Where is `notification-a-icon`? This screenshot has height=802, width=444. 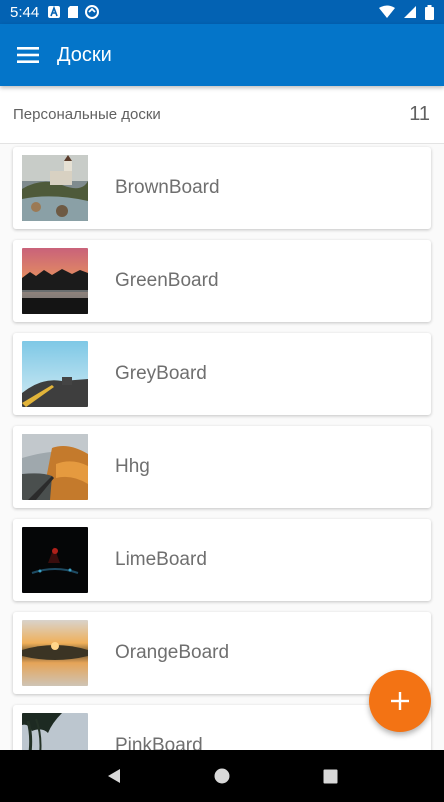 notification-a-icon is located at coordinates (54, 11).